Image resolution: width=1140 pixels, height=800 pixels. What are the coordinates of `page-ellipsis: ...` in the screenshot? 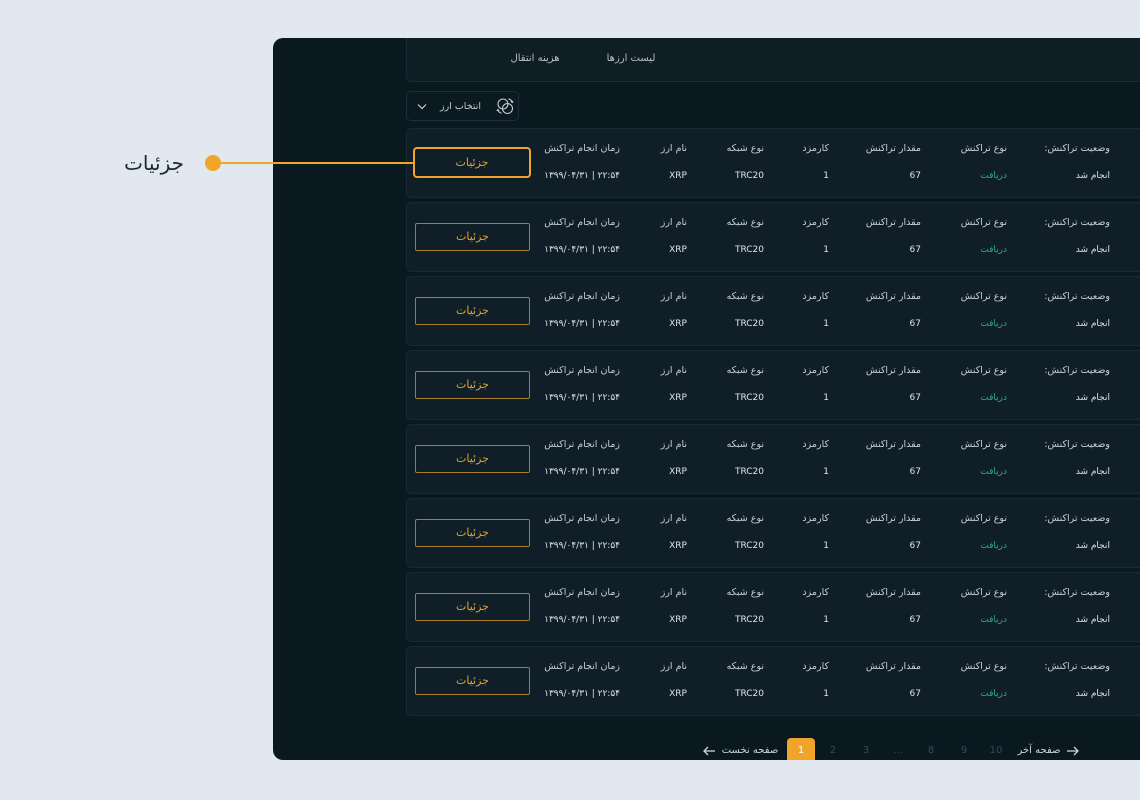 It's located at (898, 750).